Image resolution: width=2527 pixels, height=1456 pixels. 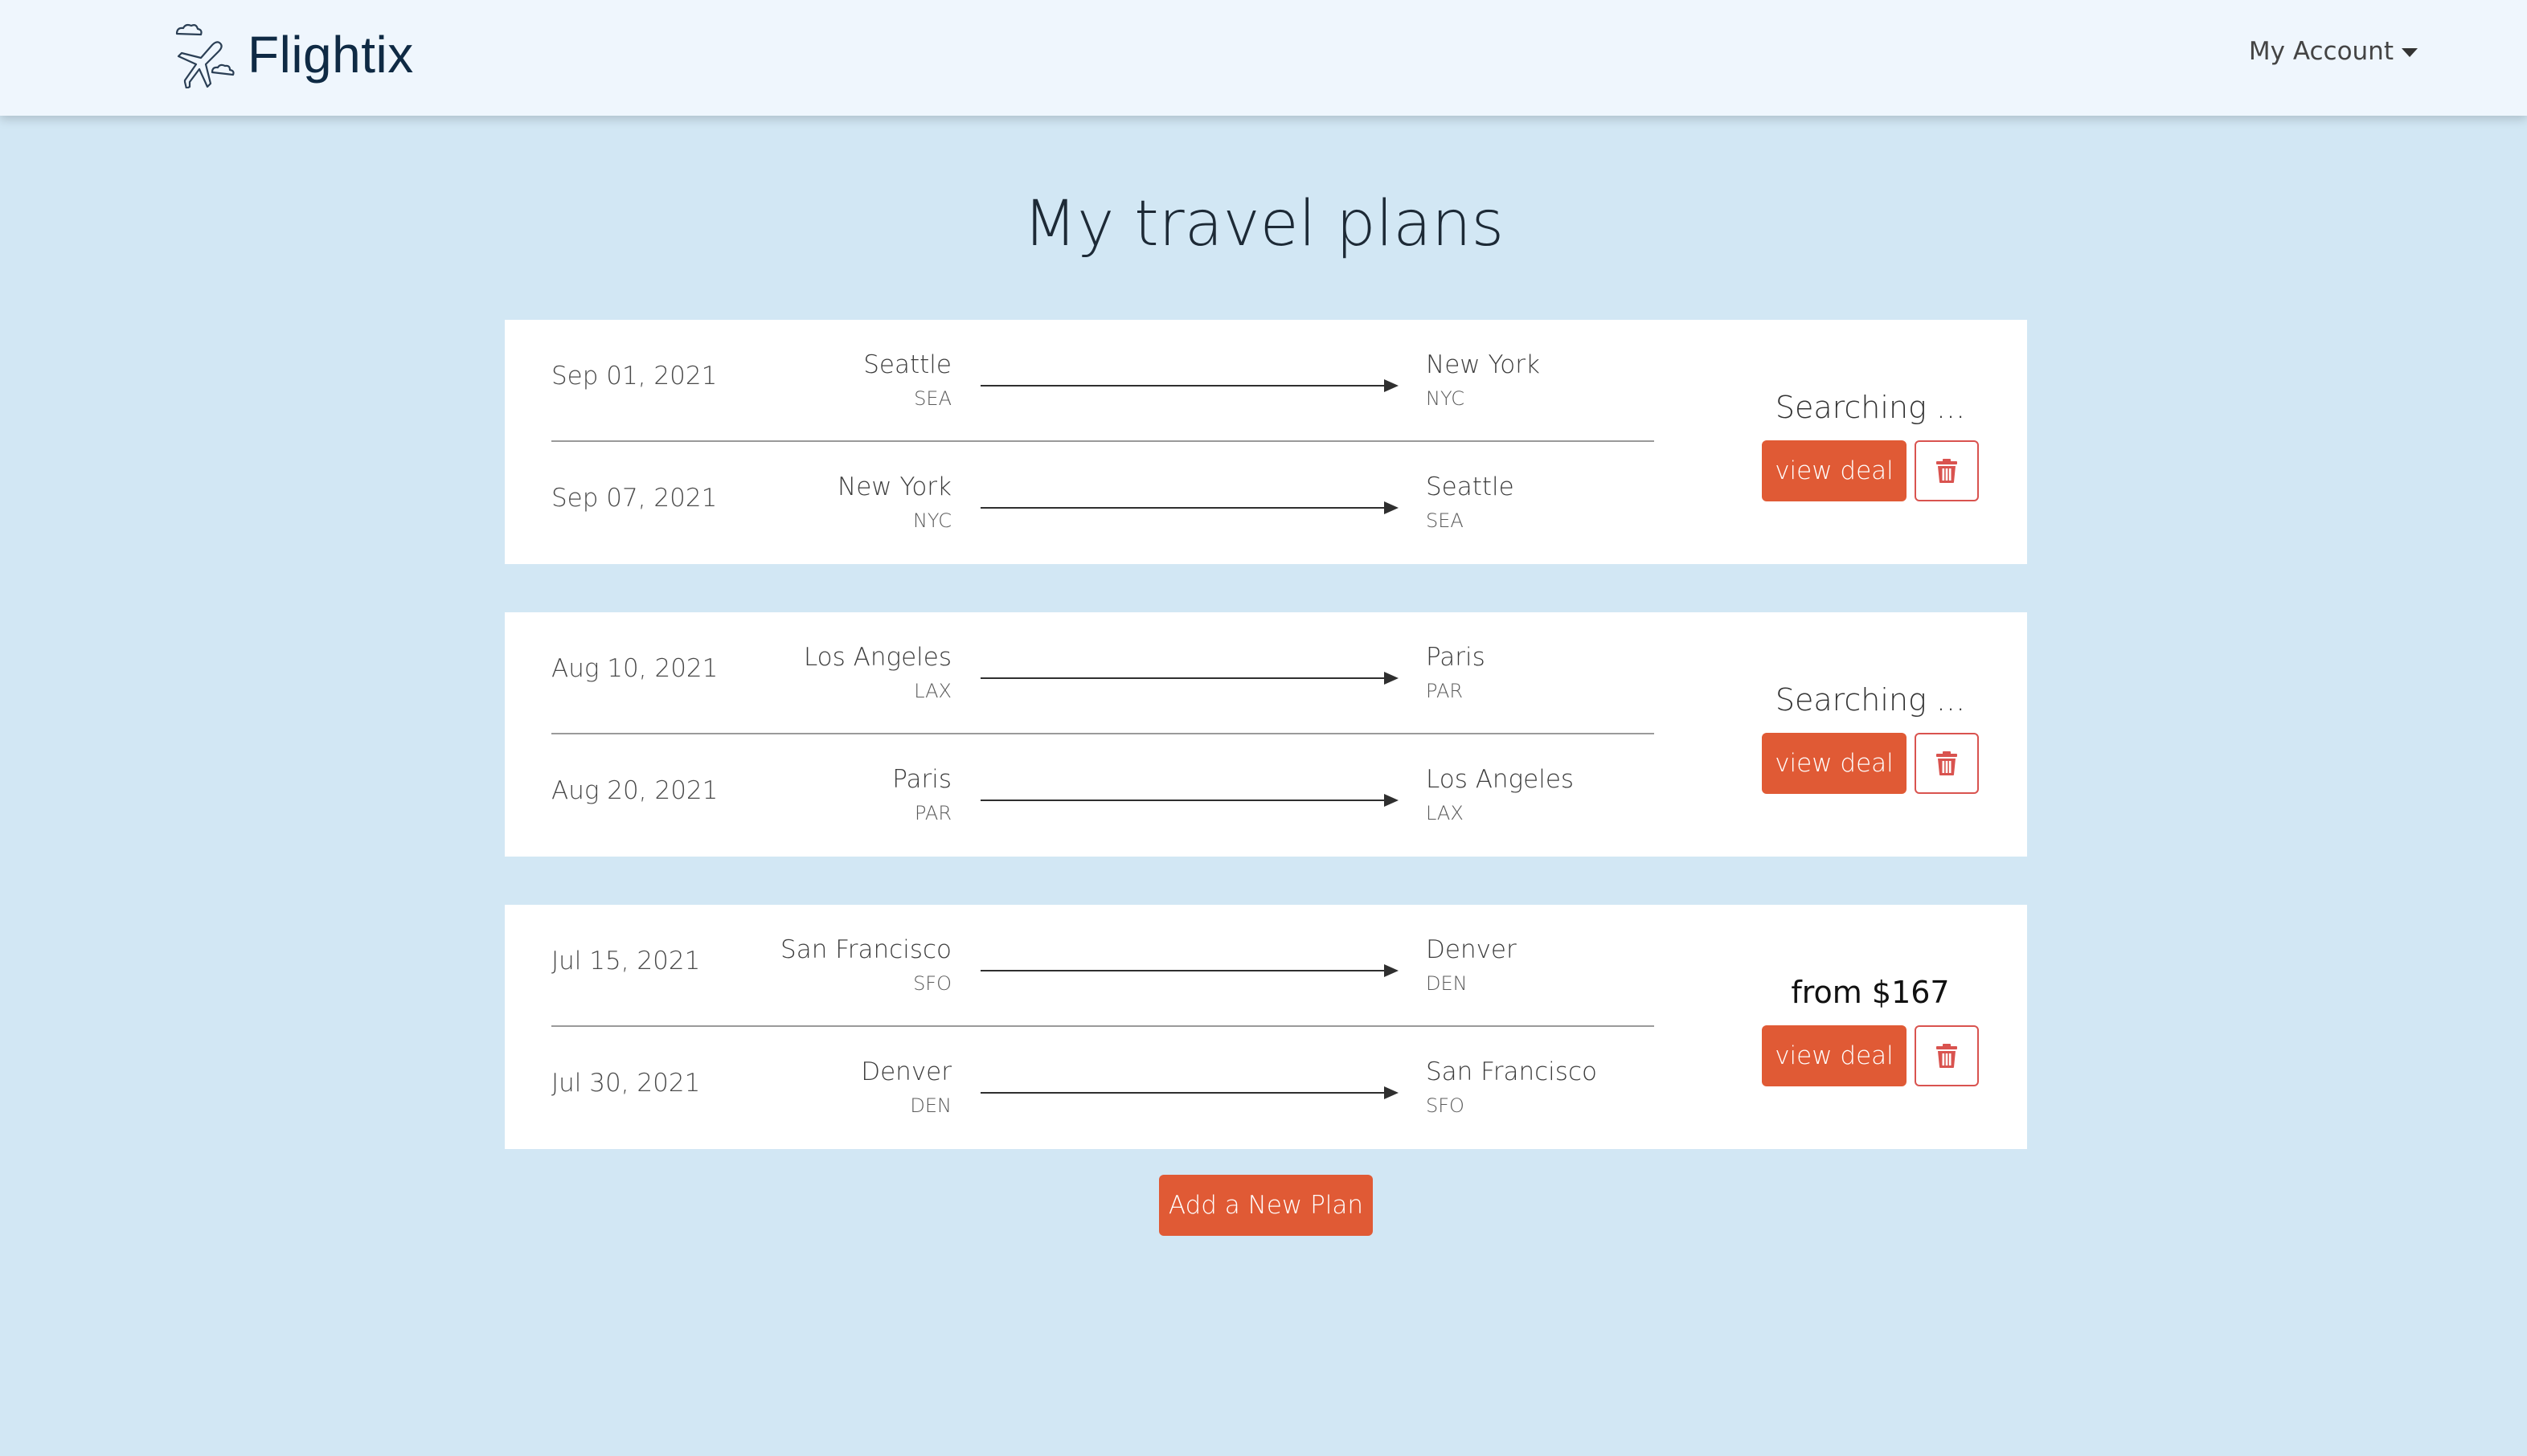 I want to click on destination-city: Paris, so click(x=1455, y=657).